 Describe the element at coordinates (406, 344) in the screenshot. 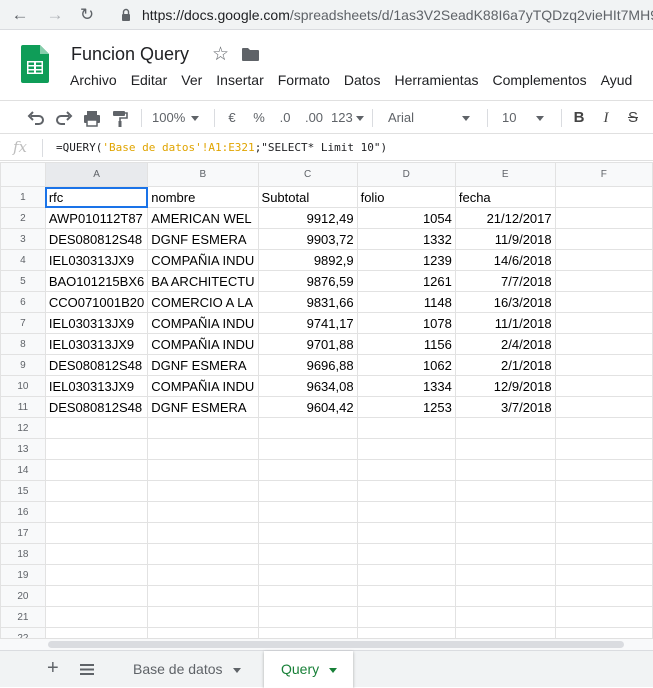

I see `cell-d8: 1156` at that location.